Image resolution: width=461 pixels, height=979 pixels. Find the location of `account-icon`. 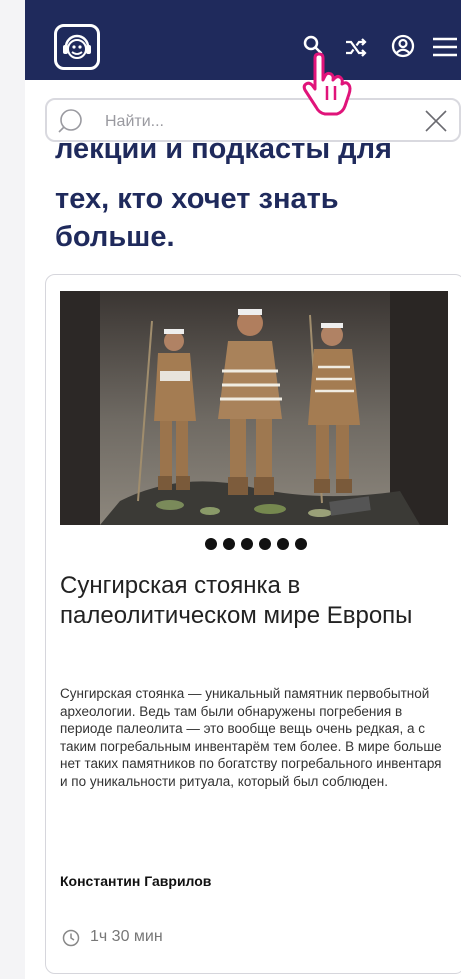

account-icon is located at coordinates (404, 47).